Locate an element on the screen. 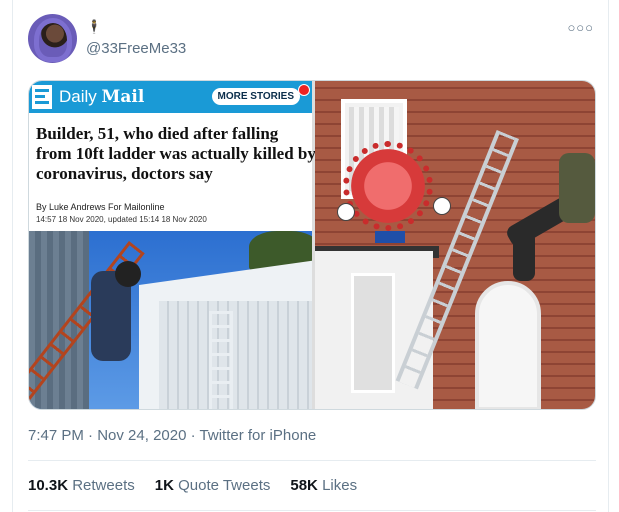 Image resolution: width=619 pixels, height=512 pixels. ellipsis-icon: ○○○ is located at coordinates (580, 27).